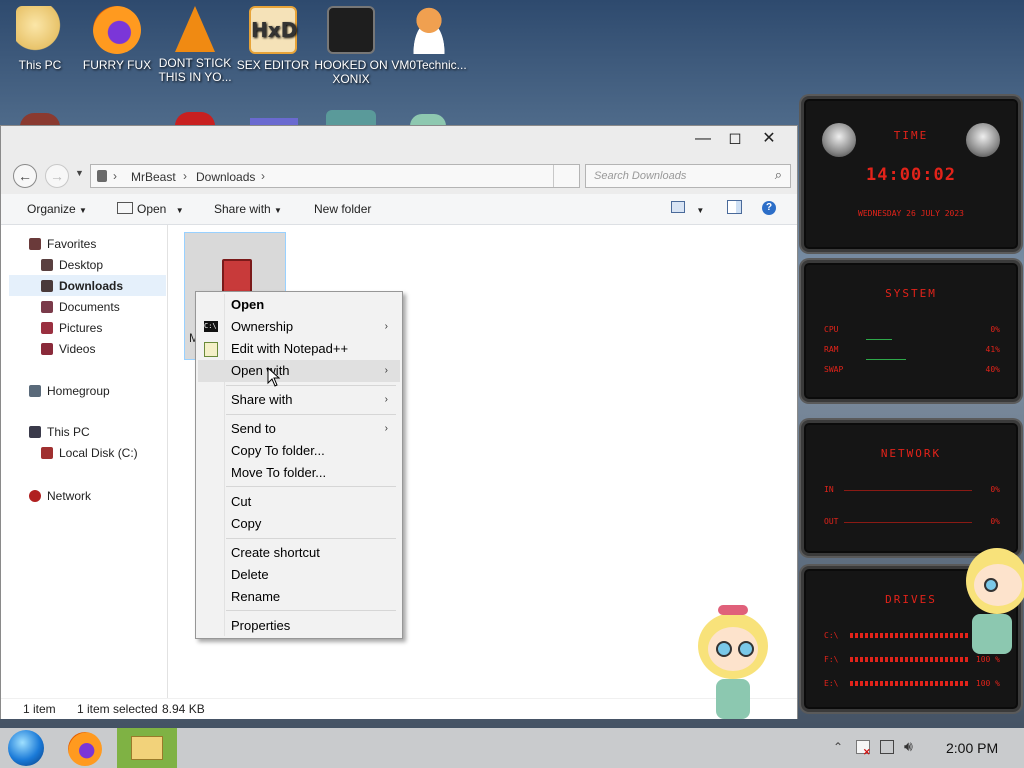 This screenshot has width=1024, height=768. What do you see at coordinates (311, 610) in the screenshot?
I see `menu-separator` at bounding box center [311, 610].